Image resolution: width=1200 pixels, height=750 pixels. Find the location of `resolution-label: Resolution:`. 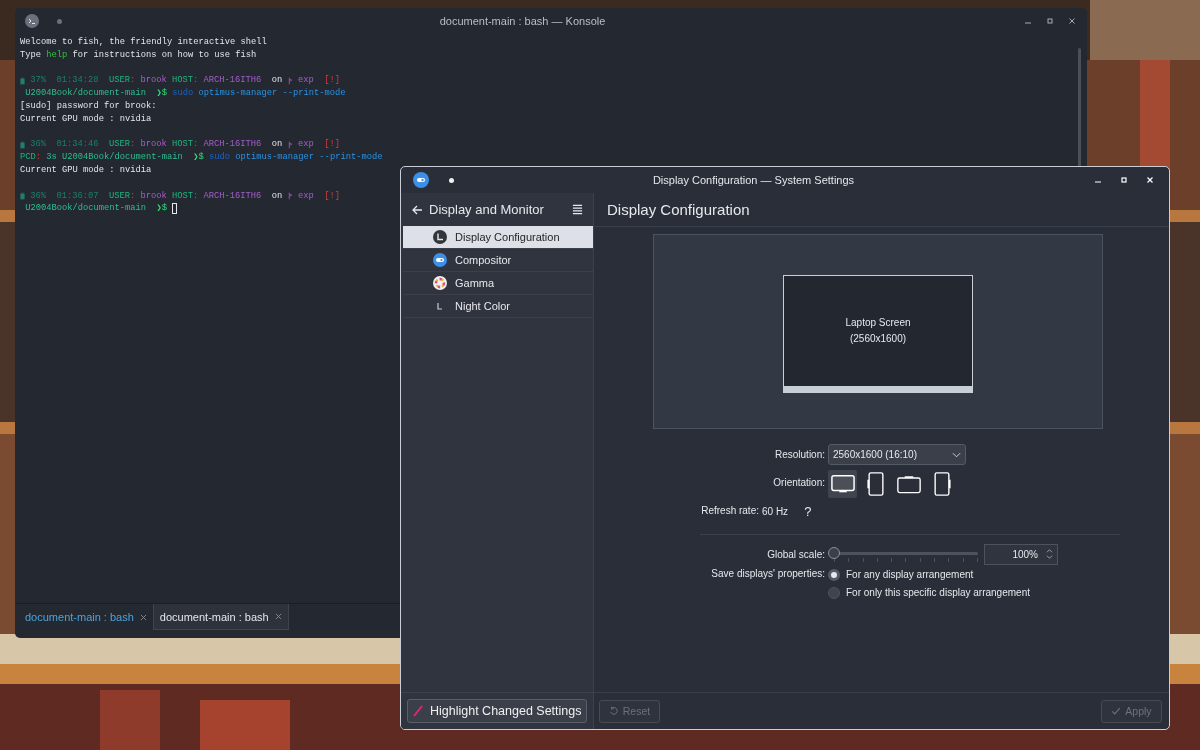

resolution-label: Resolution: is located at coordinates (799, 454).